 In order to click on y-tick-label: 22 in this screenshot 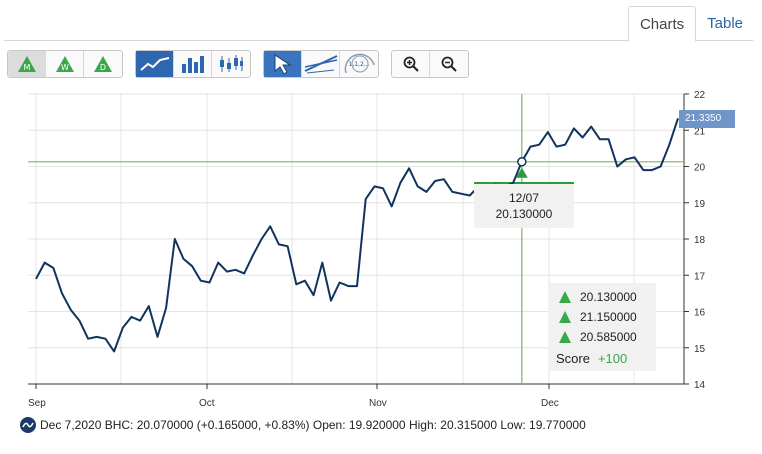, I will do `click(700, 95)`.